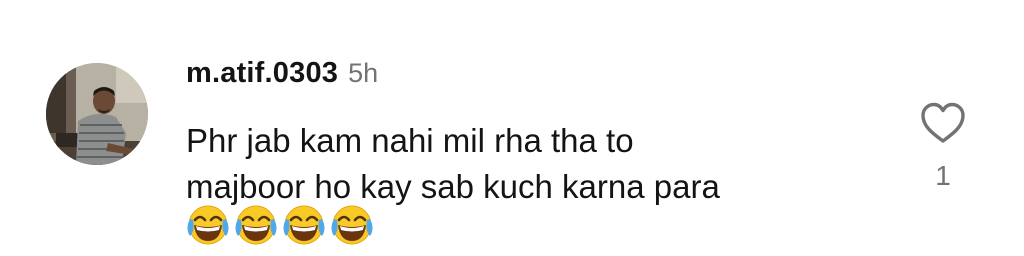 This screenshot has width=1024, height=256. Describe the element at coordinates (363, 73) in the screenshot. I see `comment-timestamp: 5h` at that location.